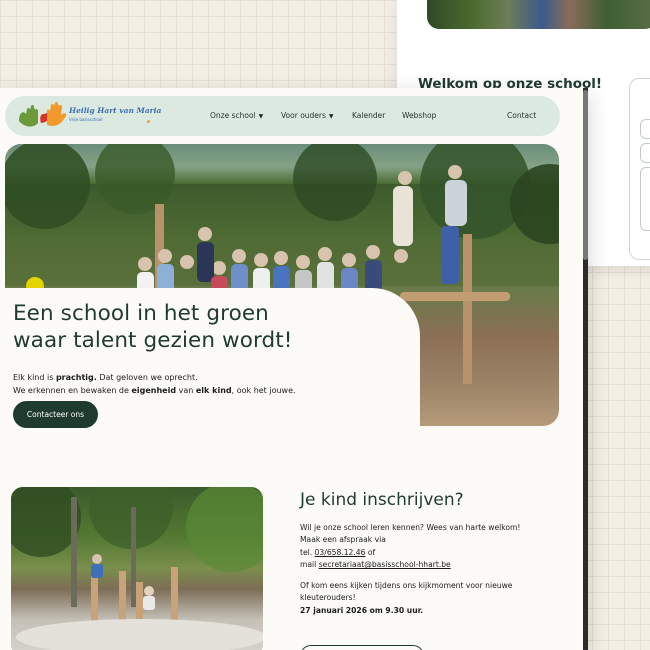 The height and width of the screenshot is (650, 650). I want to click on playground-photo, so click(137, 568).